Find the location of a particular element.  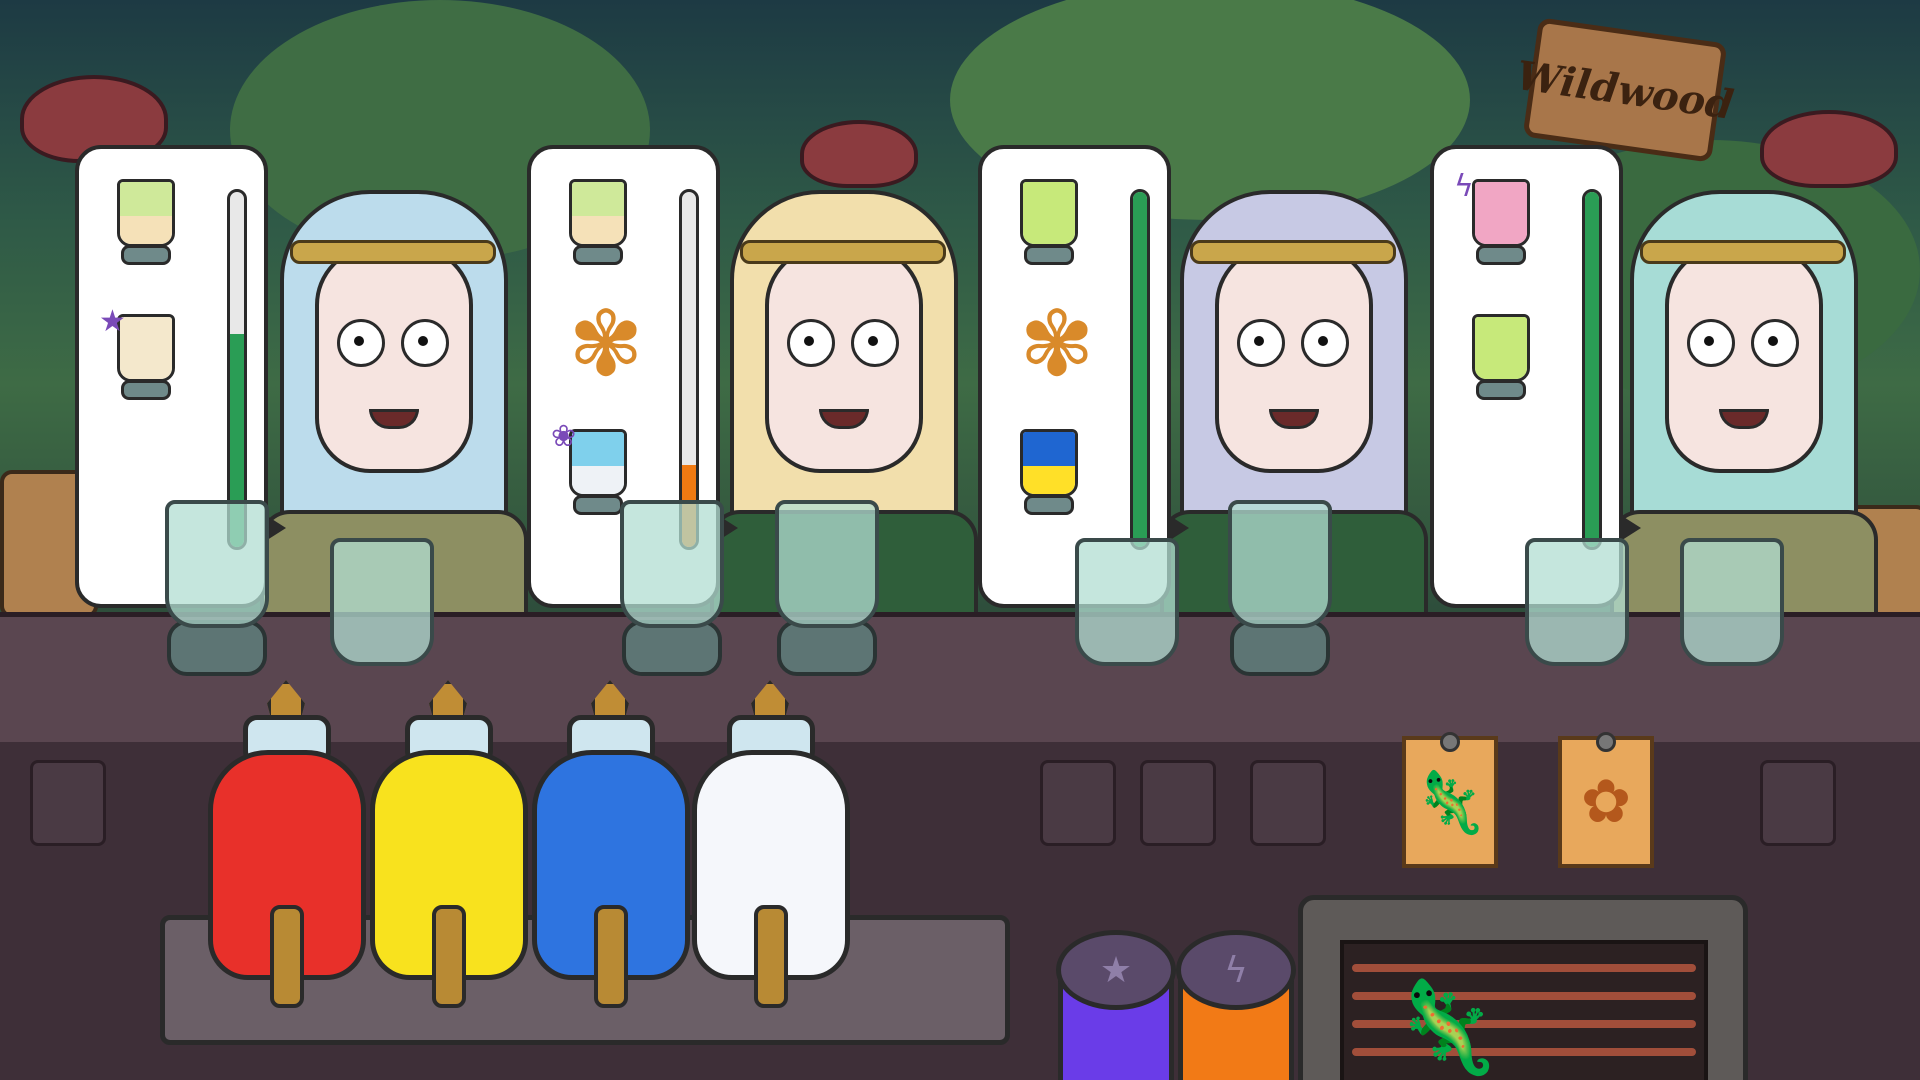

salamander-poster: 🦎 is located at coordinates (1450, 800).